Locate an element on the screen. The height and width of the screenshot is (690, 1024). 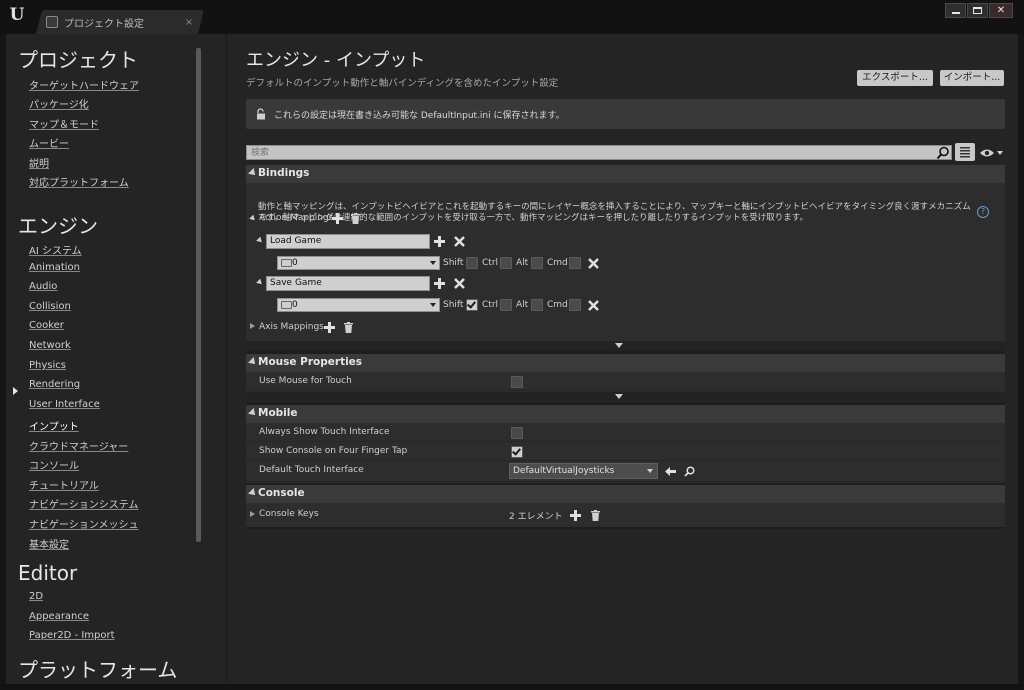
sidebar-scrollbar is located at coordinates (198, 295).